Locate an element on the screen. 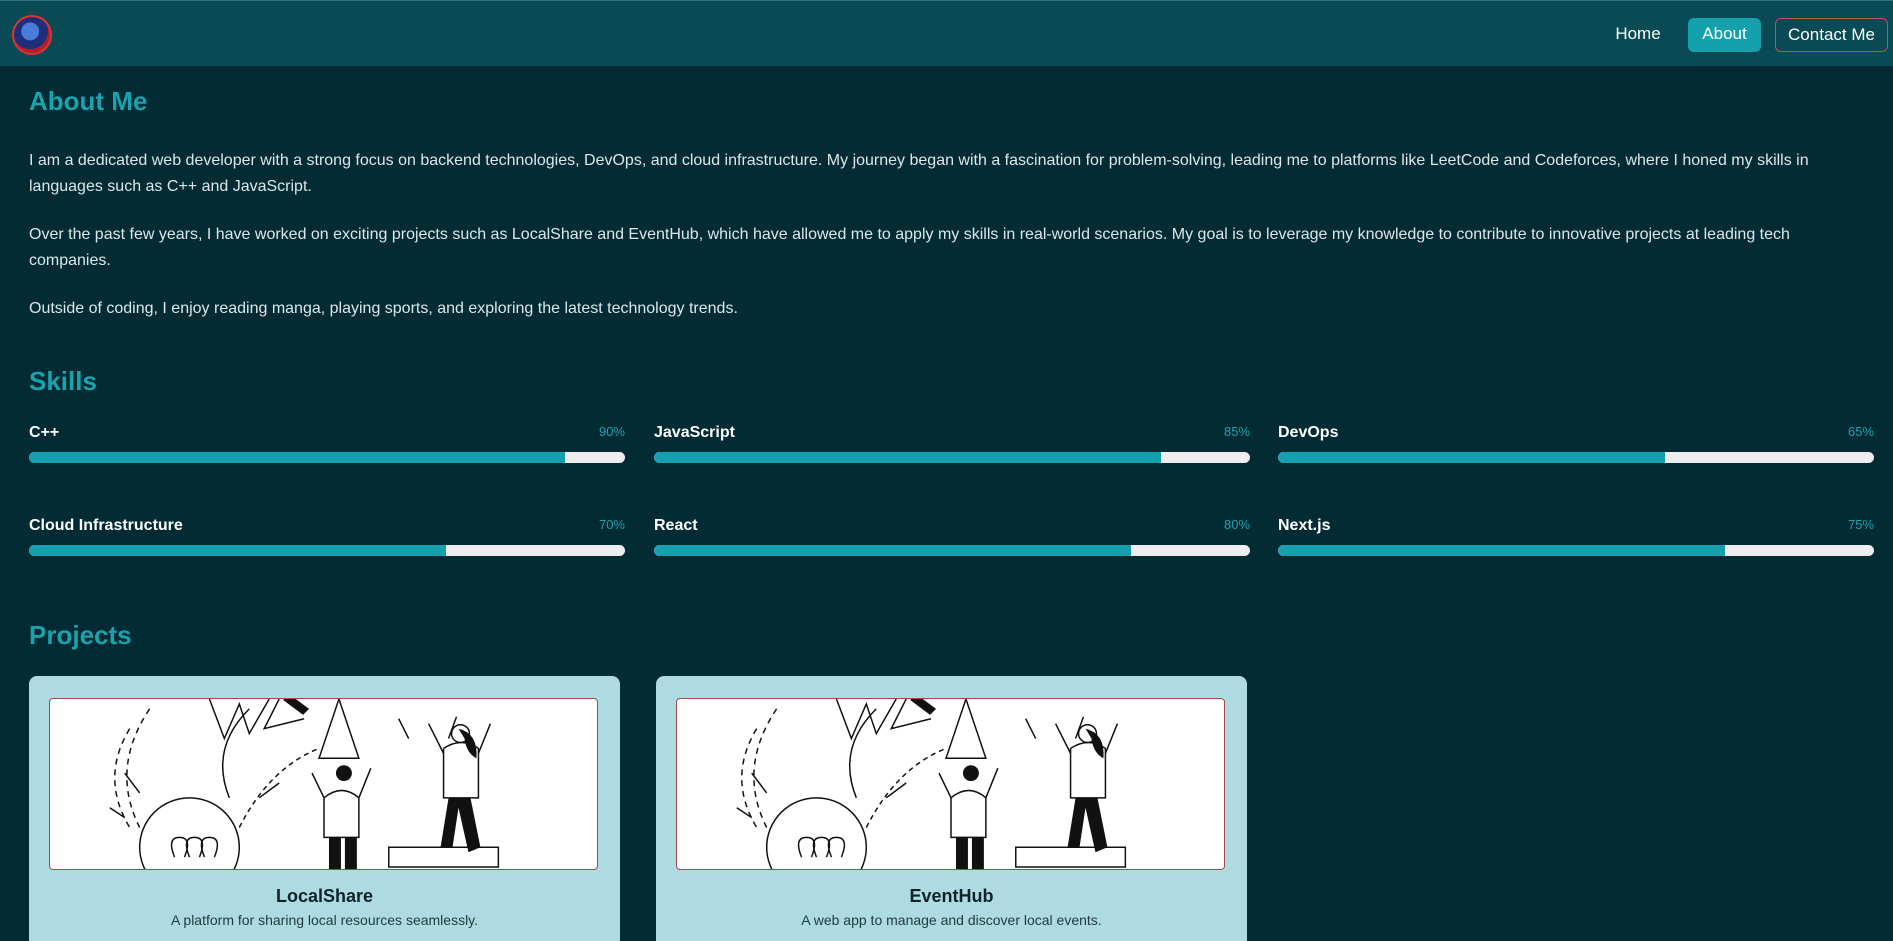 The image size is (1893, 941). skill-nextjs: Next.js 75% is located at coordinates (1576, 537).